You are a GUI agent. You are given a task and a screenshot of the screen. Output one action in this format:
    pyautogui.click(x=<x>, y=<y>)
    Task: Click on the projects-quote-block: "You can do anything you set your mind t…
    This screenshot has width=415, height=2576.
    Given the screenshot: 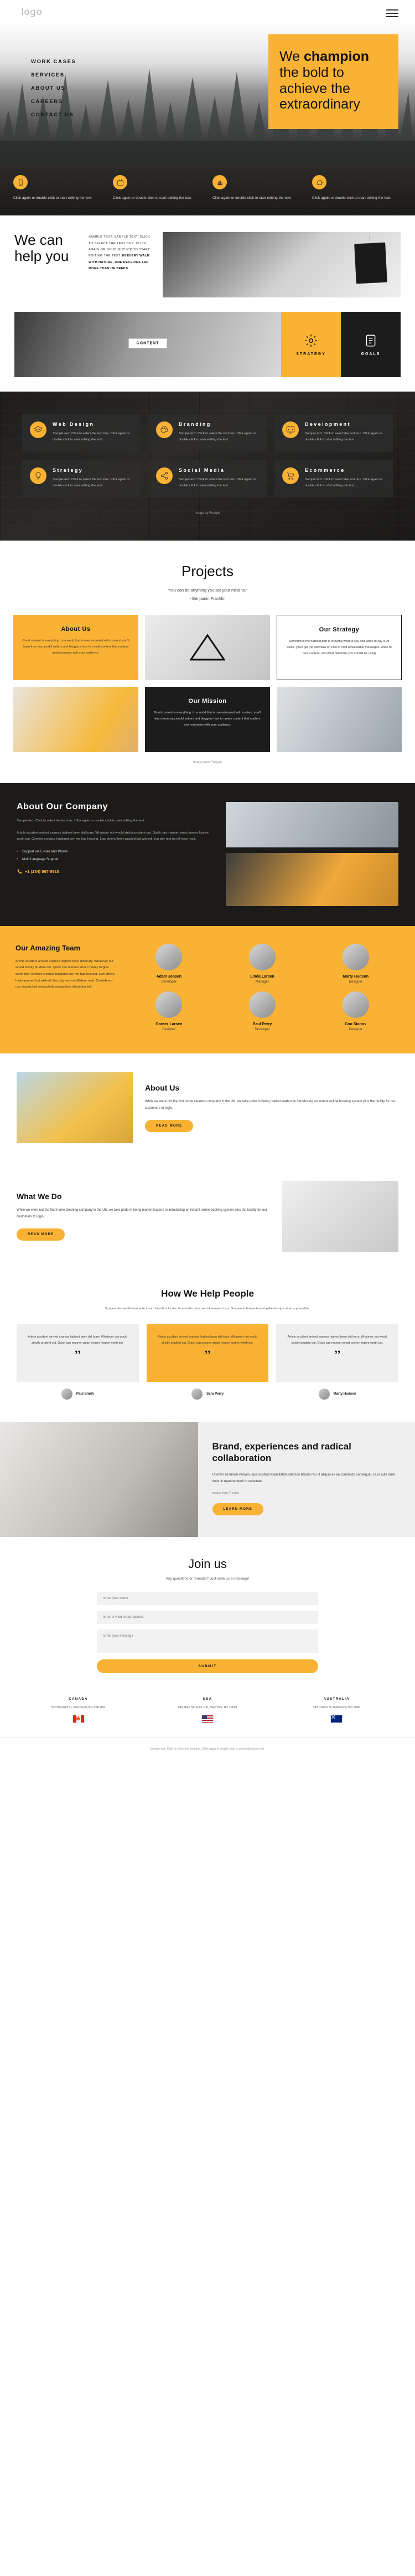 What is the action you would take?
    pyautogui.click(x=207, y=595)
    